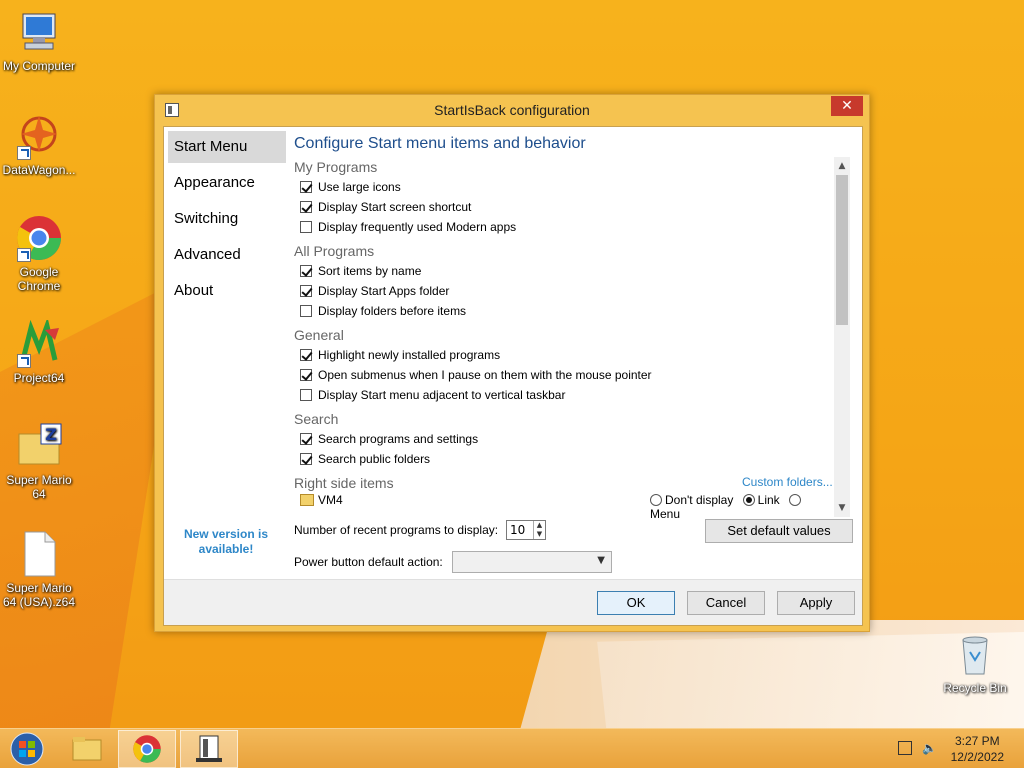  What do you see at coordinates (574, 271) in the screenshot?
I see `checkbox-sort-by-name: Sort items by name` at bounding box center [574, 271].